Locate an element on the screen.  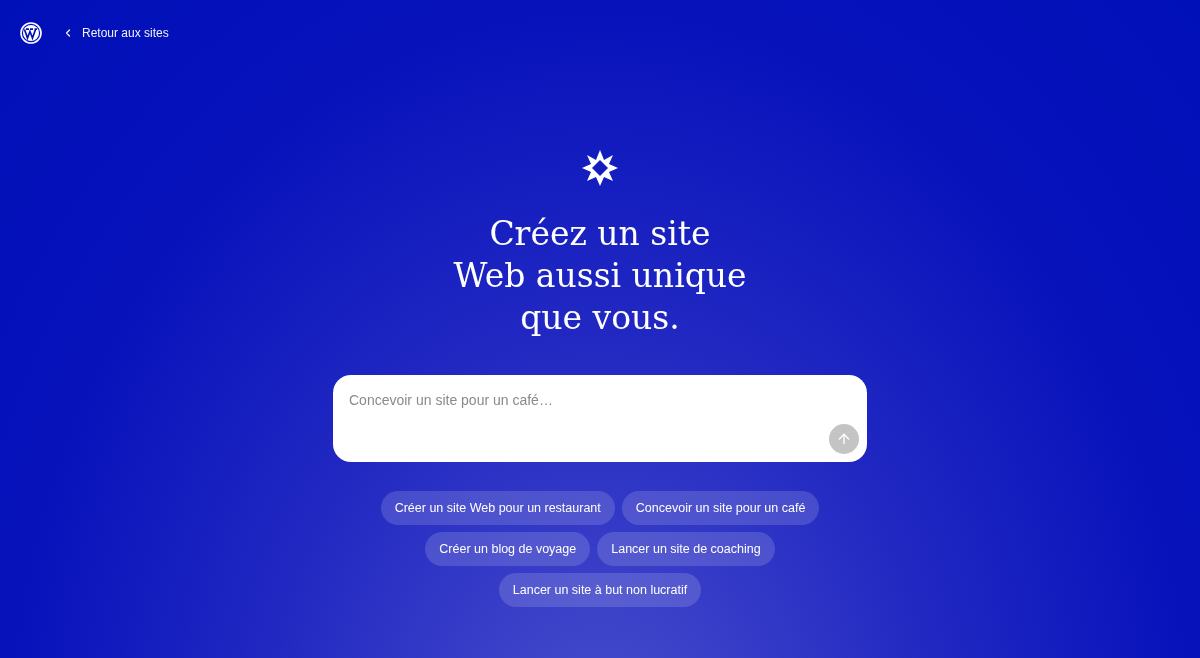
back-link: Retour aux sites is located at coordinates (115, 33).